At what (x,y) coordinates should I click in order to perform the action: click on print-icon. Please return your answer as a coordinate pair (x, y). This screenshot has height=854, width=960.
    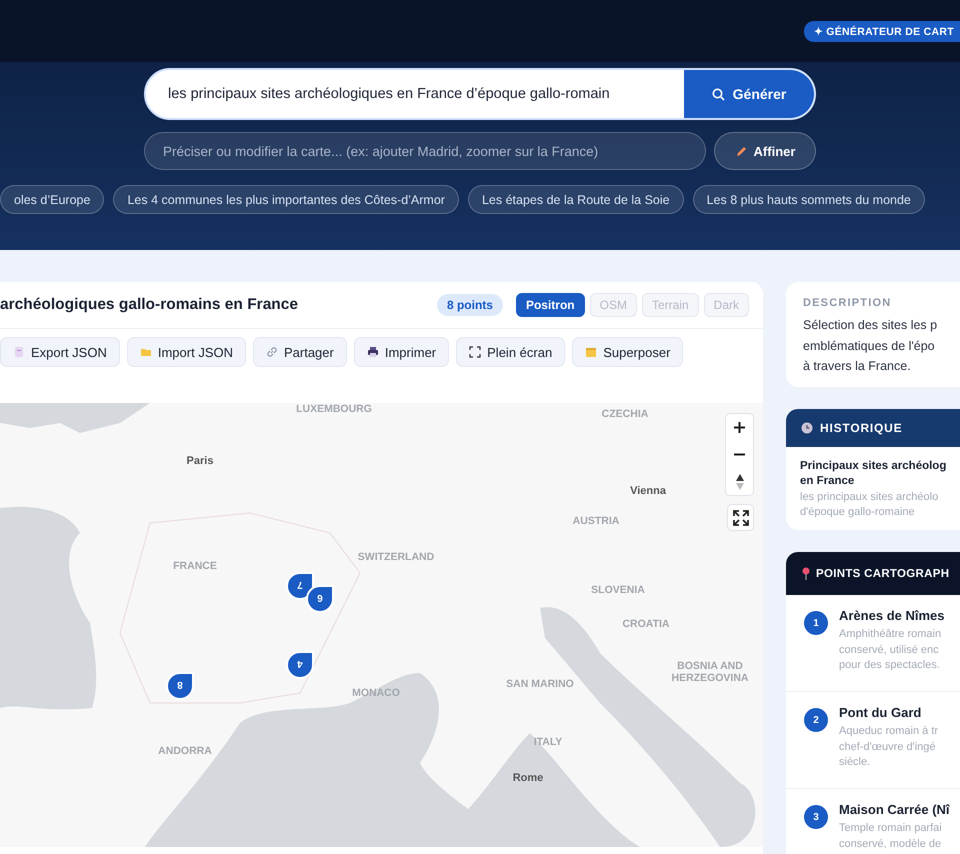
    Looking at the image, I should click on (372, 352).